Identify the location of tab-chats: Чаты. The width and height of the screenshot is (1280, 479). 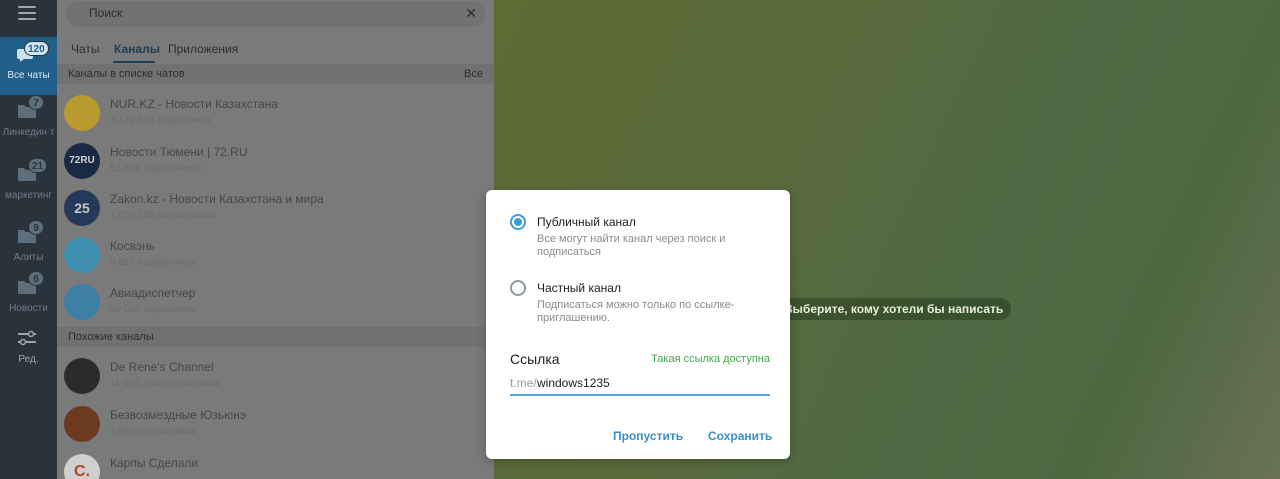
(85, 49).